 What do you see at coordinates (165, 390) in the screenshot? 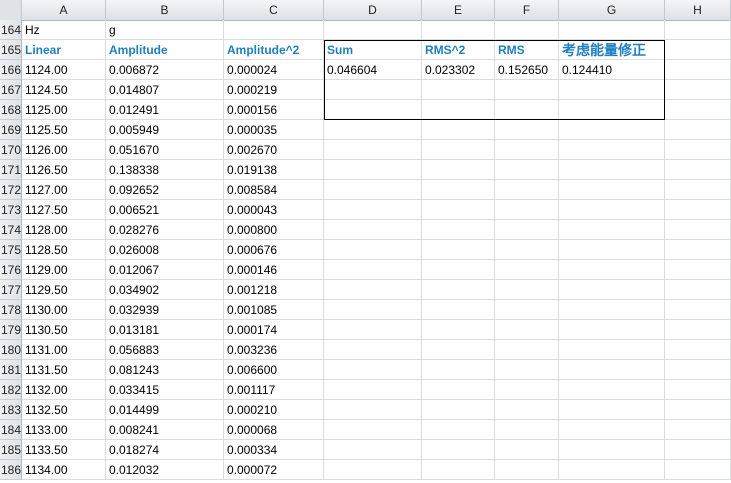
I see `cell-b: 0.033415` at bounding box center [165, 390].